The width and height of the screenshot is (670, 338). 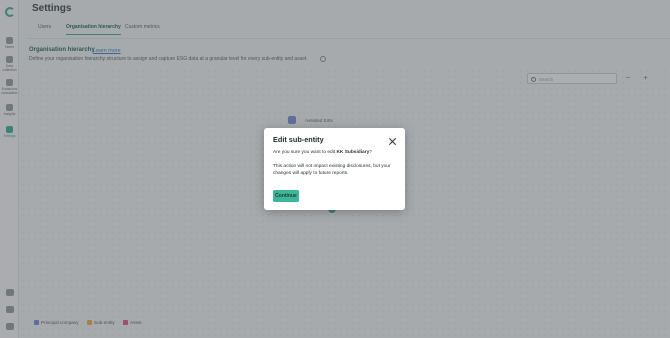 I want to click on continue-button: Continue, so click(x=286, y=196).